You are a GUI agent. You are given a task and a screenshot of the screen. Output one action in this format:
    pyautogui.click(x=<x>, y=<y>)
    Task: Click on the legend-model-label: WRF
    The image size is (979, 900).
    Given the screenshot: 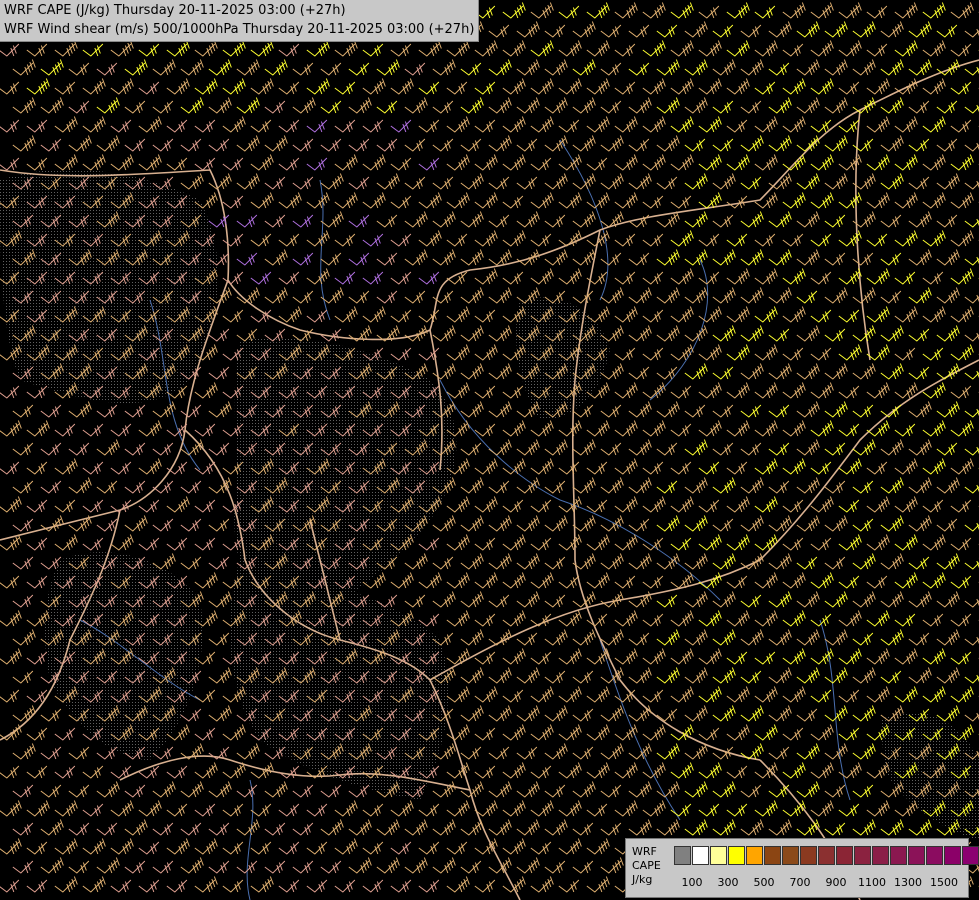 What is the action you would take?
    pyautogui.click(x=644, y=851)
    